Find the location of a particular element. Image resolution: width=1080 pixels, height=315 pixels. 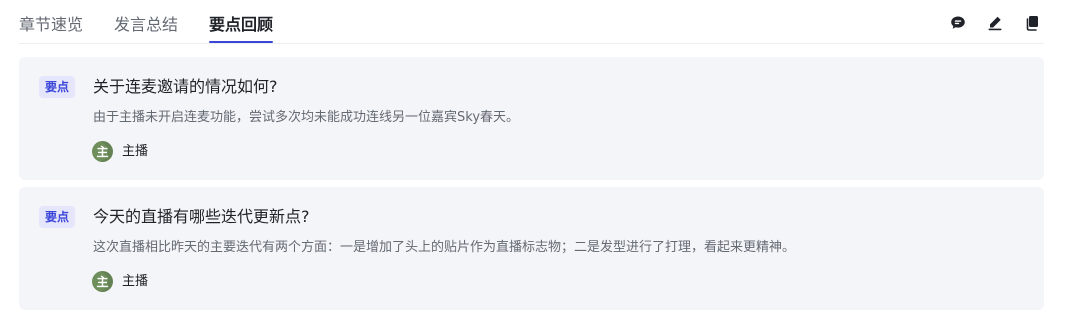

key-point-question: 今天的直播有哪些迭代更新点? is located at coordinates (201, 216).